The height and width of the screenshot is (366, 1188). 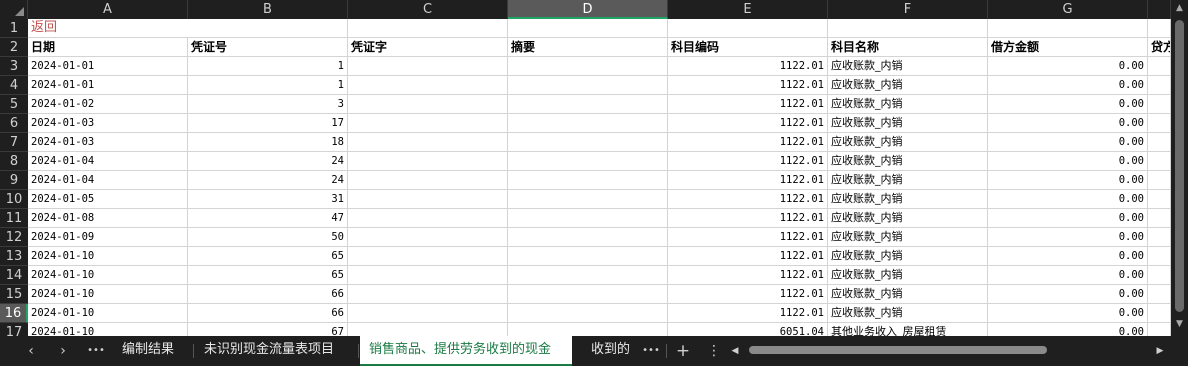 I want to click on voucher-no-cell: 67, so click(x=268, y=329).